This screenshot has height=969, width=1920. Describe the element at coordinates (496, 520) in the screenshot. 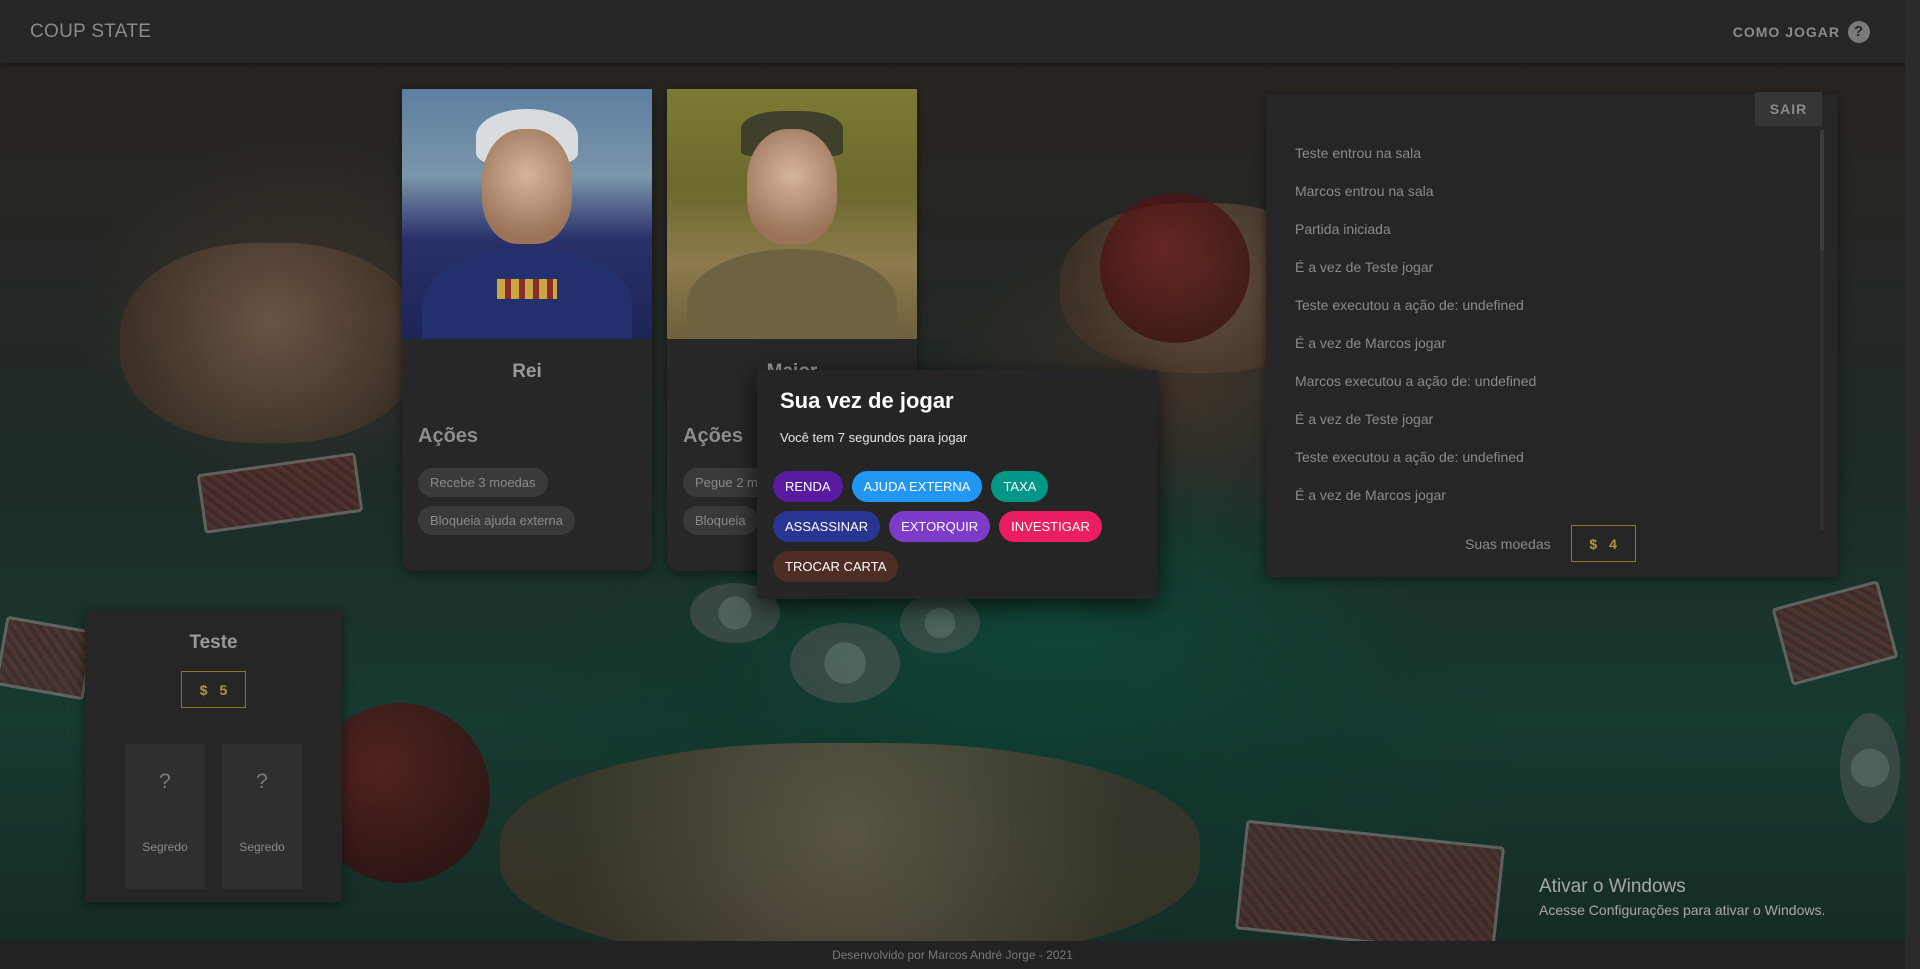

I see `ability-chip: Bloqueia ajuda externa` at that location.